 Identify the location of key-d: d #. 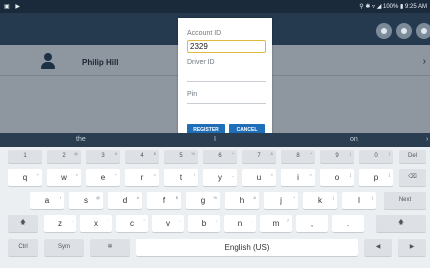
(125, 200).